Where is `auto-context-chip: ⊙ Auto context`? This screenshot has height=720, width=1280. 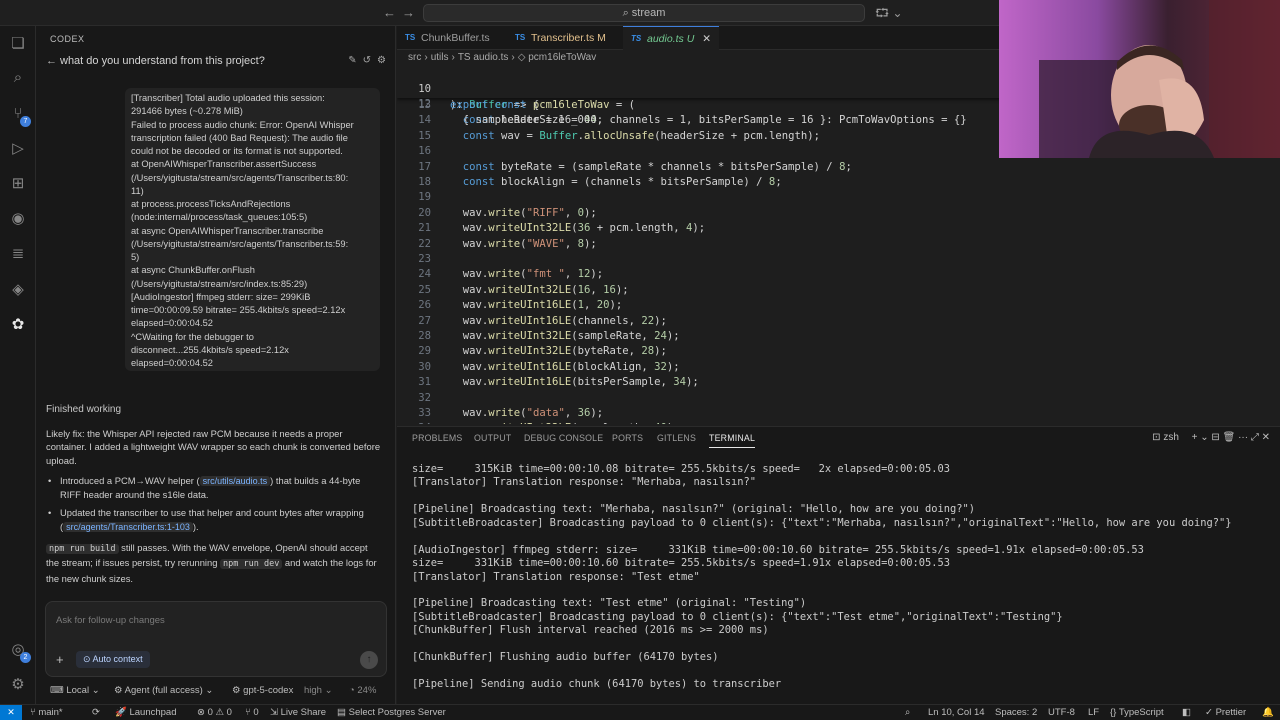
auto-context-chip: ⊙ Auto context is located at coordinates (113, 659).